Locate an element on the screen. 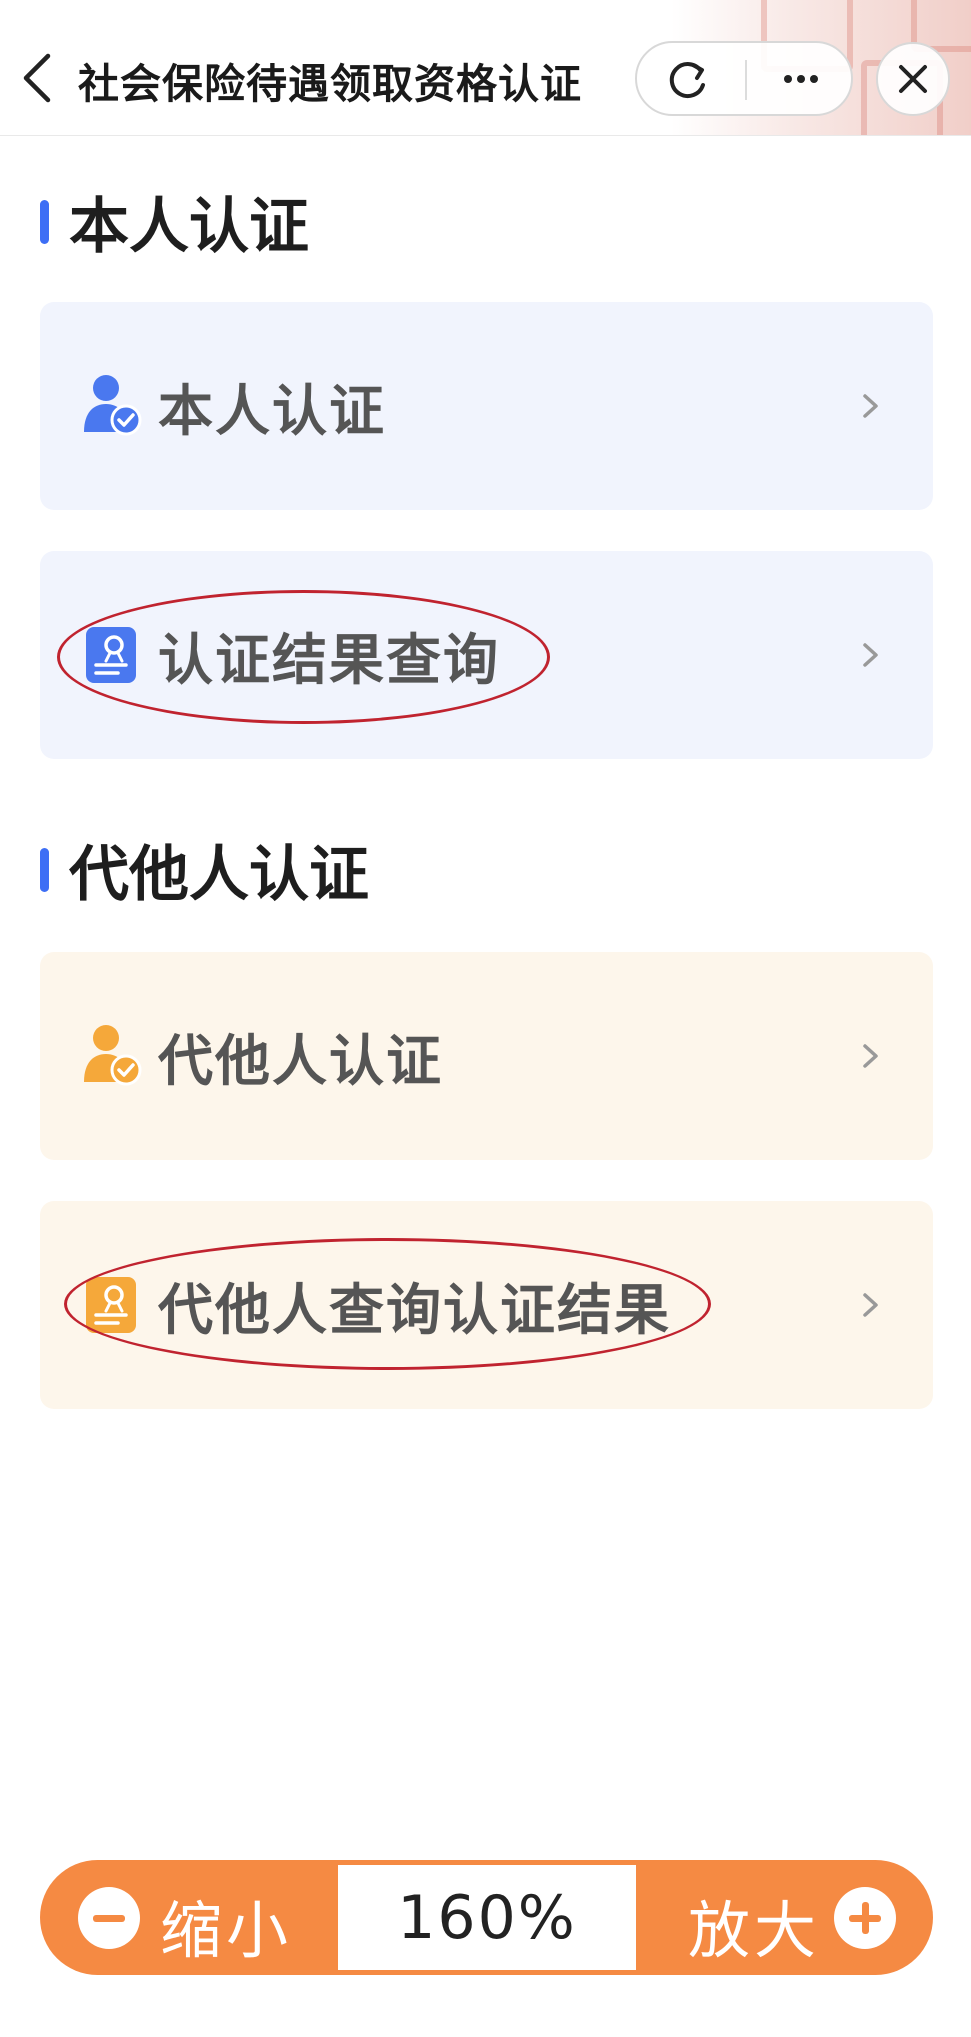 The width and height of the screenshot is (971, 2037). zoom-value: 160% is located at coordinates (487, 1917).